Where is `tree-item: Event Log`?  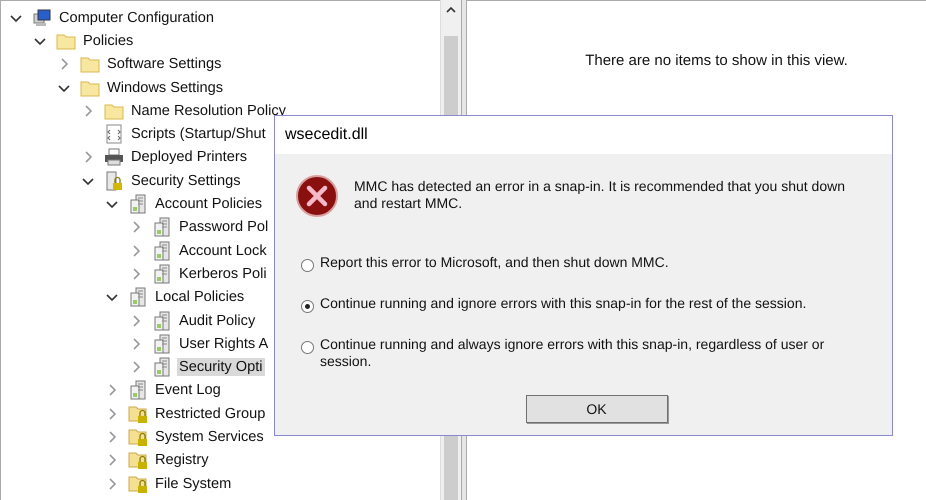
tree-item: Event Log is located at coordinates (188, 390).